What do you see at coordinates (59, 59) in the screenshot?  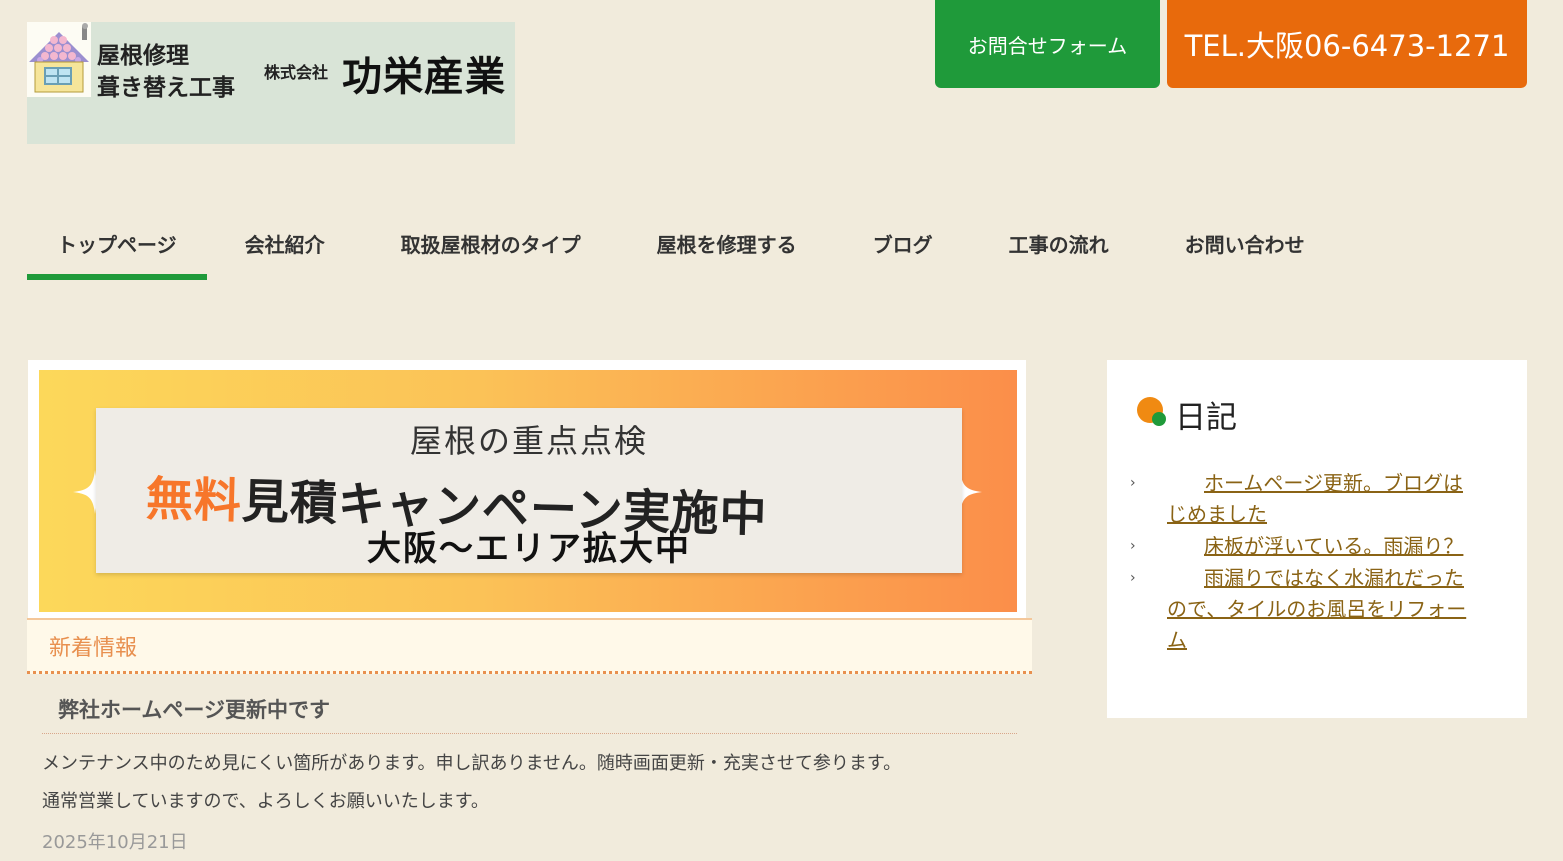 I see `house-icon` at bounding box center [59, 59].